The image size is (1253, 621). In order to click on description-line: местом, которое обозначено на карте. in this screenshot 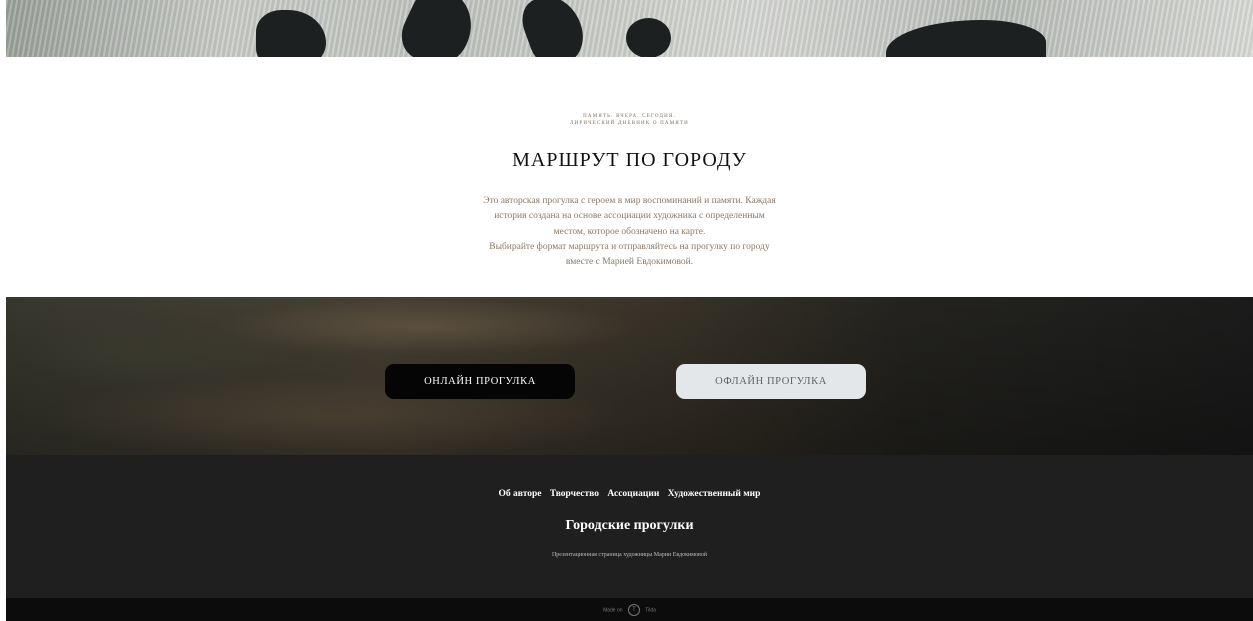, I will do `click(629, 231)`.